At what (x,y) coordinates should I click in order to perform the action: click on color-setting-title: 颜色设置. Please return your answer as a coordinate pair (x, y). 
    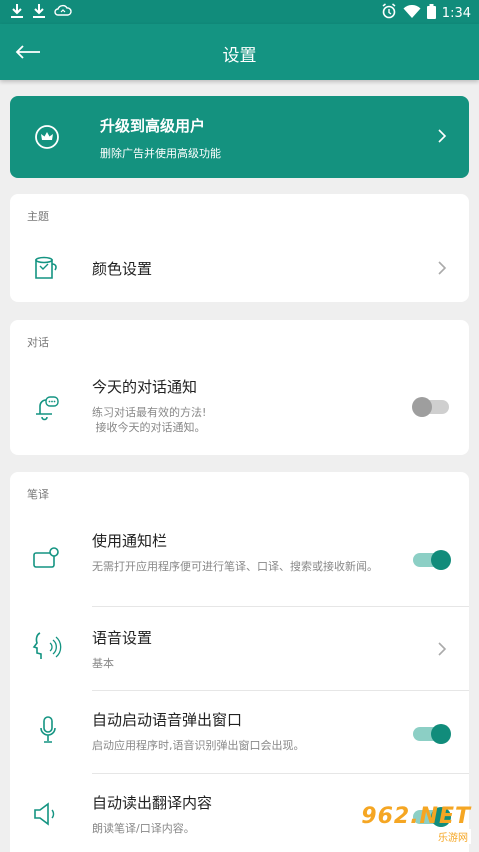
    Looking at the image, I should click on (122, 269).